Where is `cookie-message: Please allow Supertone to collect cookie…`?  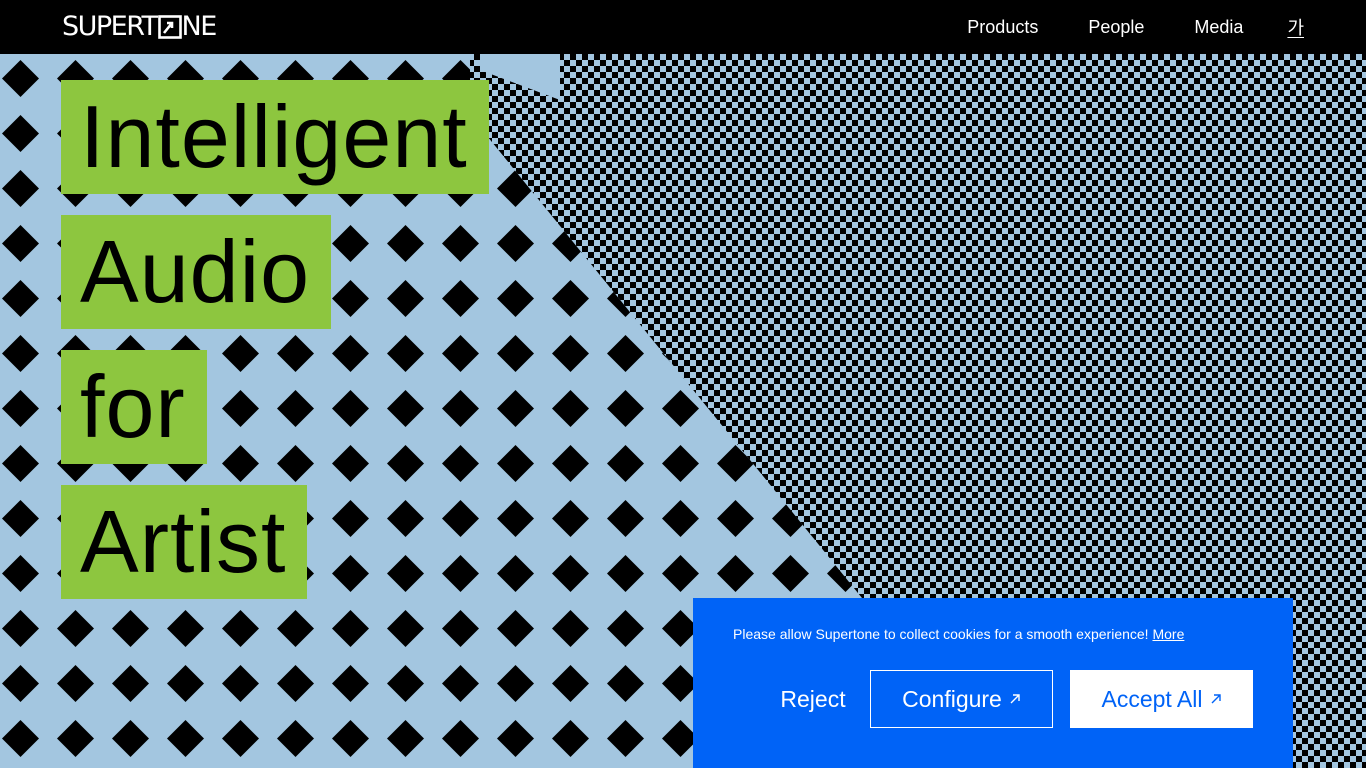 cookie-message: Please allow Supertone to collect cookie… is located at coordinates (958, 634).